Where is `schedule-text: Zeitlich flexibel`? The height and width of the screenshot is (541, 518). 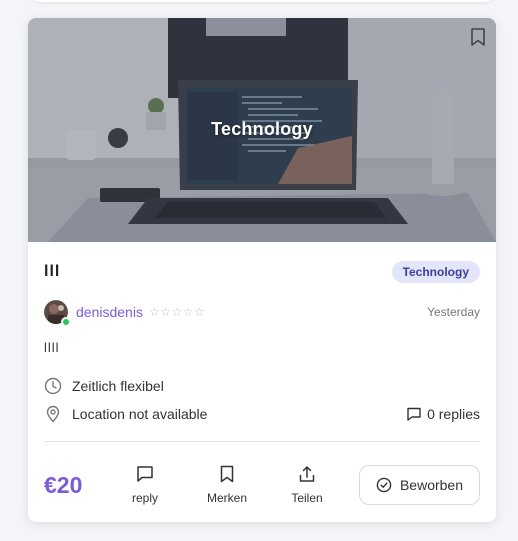 schedule-text: Zeitlich flexibel is located at coordinates (118, 386).